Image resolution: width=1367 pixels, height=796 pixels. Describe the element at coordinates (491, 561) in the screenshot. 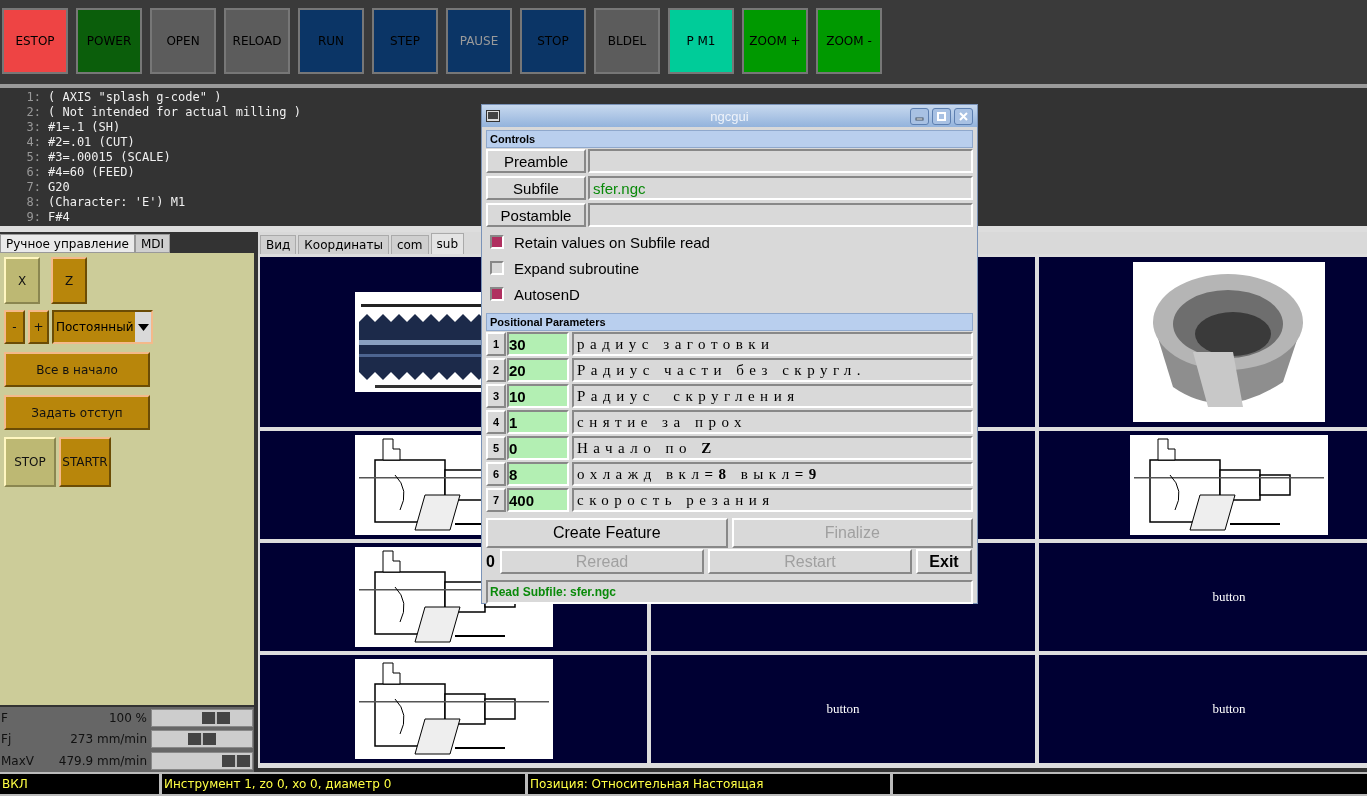

I see `counter: 0` at that location.